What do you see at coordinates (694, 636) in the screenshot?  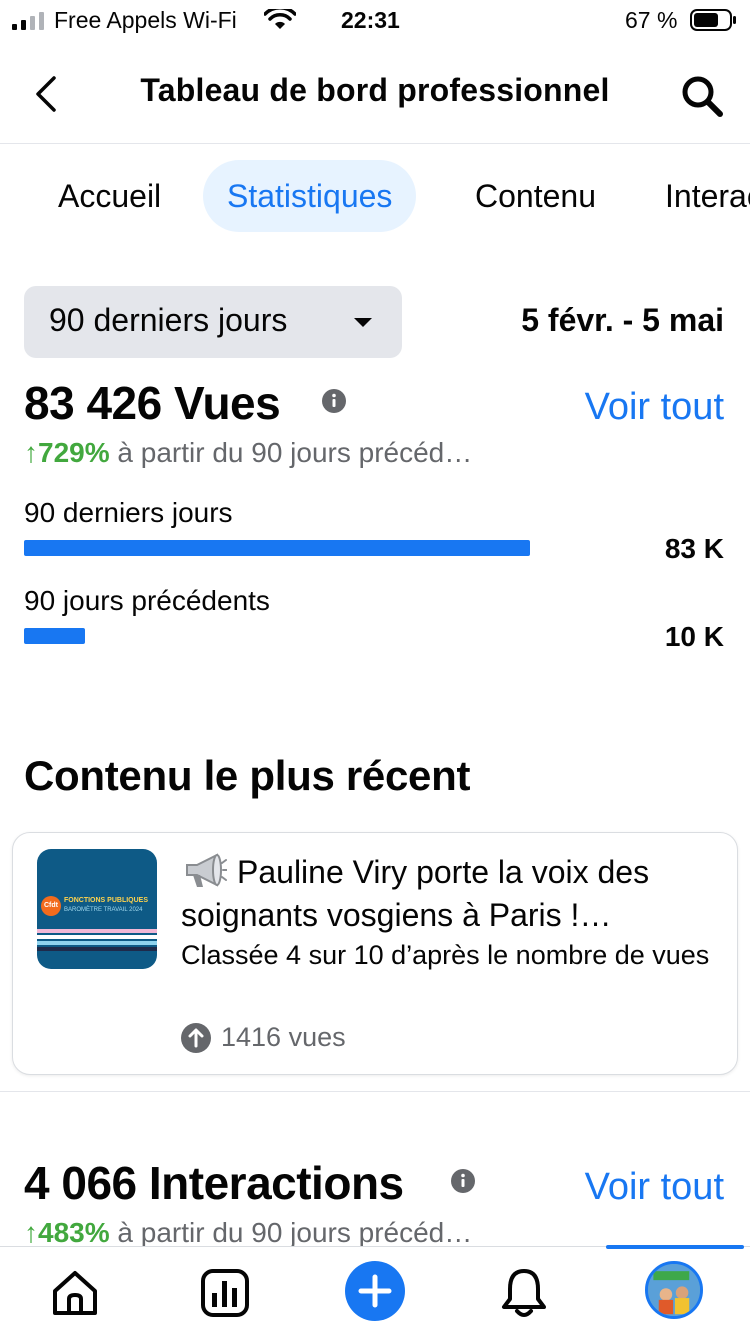 I see `bar-value-previous: 10 K` at bounding box center [694, 636].